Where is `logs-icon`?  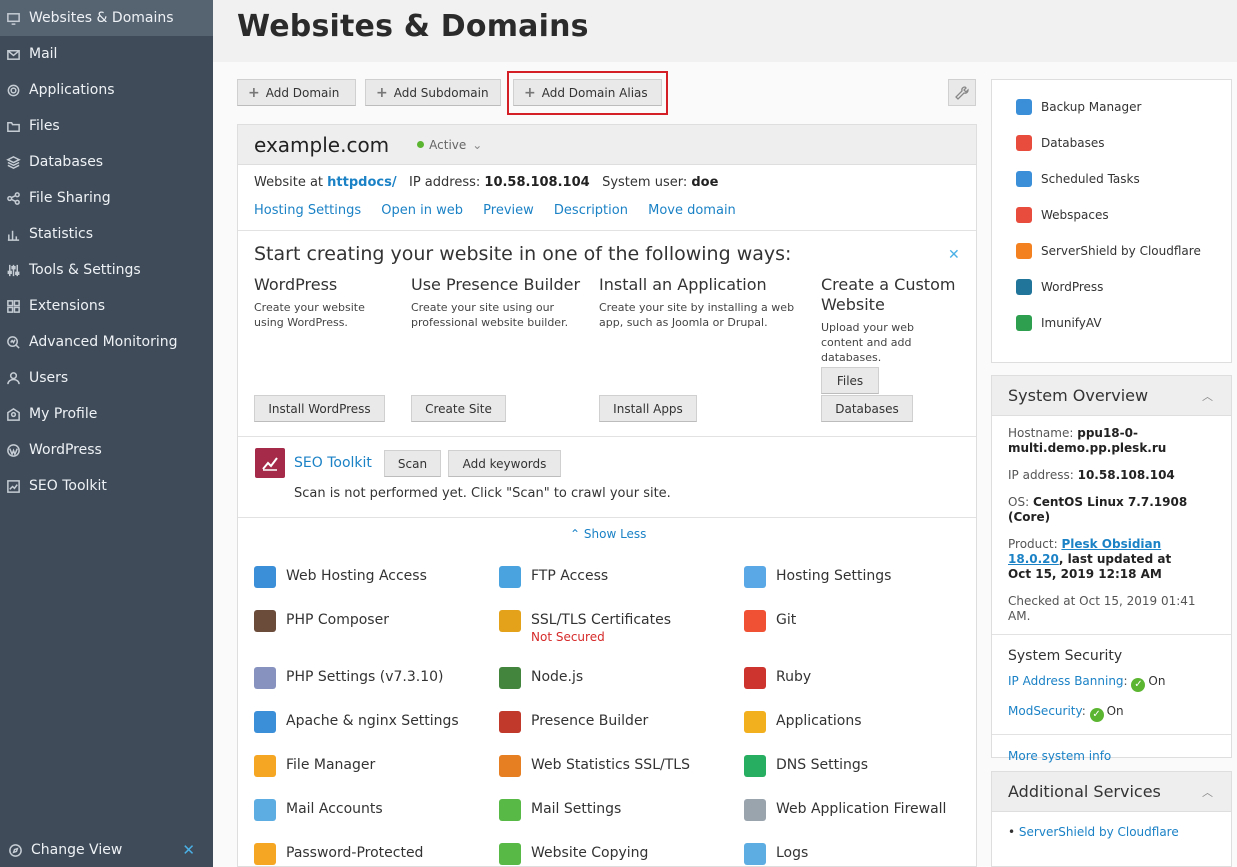
logs-icon is located at coordinates (755, 854).